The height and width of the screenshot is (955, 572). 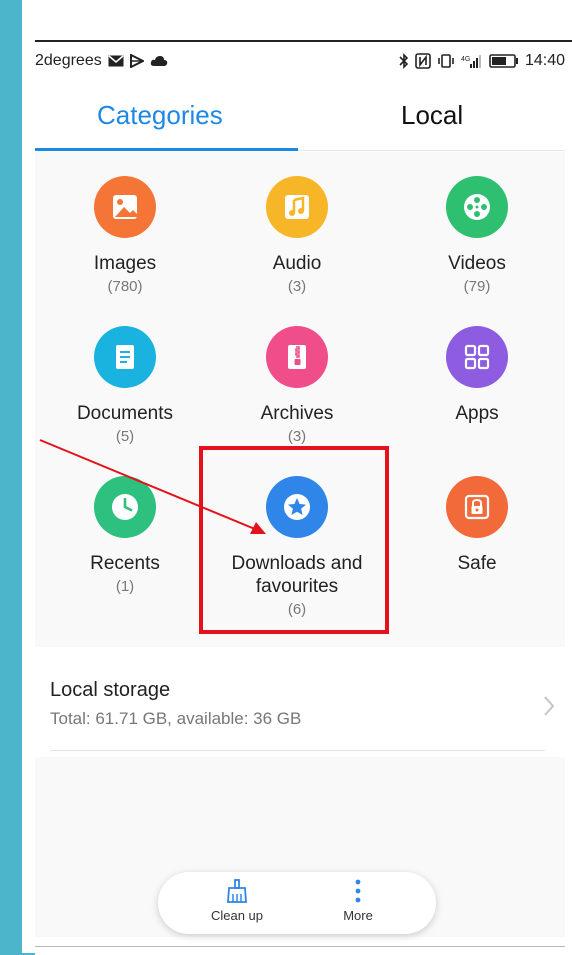 What do you see at coordinates (544, 60) in the screenshot?
I see `clock-time: 14:40` at bounding box center [544, 60].